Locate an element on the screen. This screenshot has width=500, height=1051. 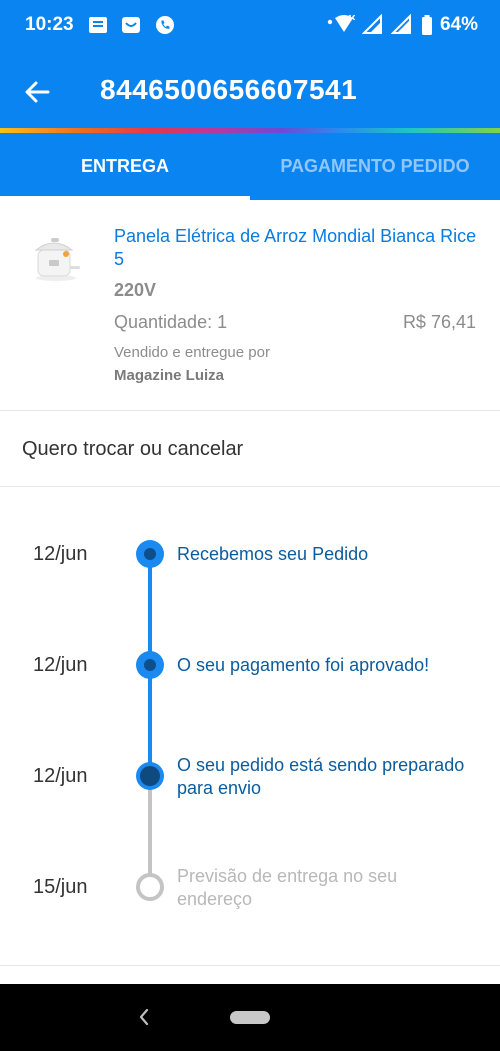
timeline-text: Previsão de entrega no seu endereço is located at coordinates (287, 887).